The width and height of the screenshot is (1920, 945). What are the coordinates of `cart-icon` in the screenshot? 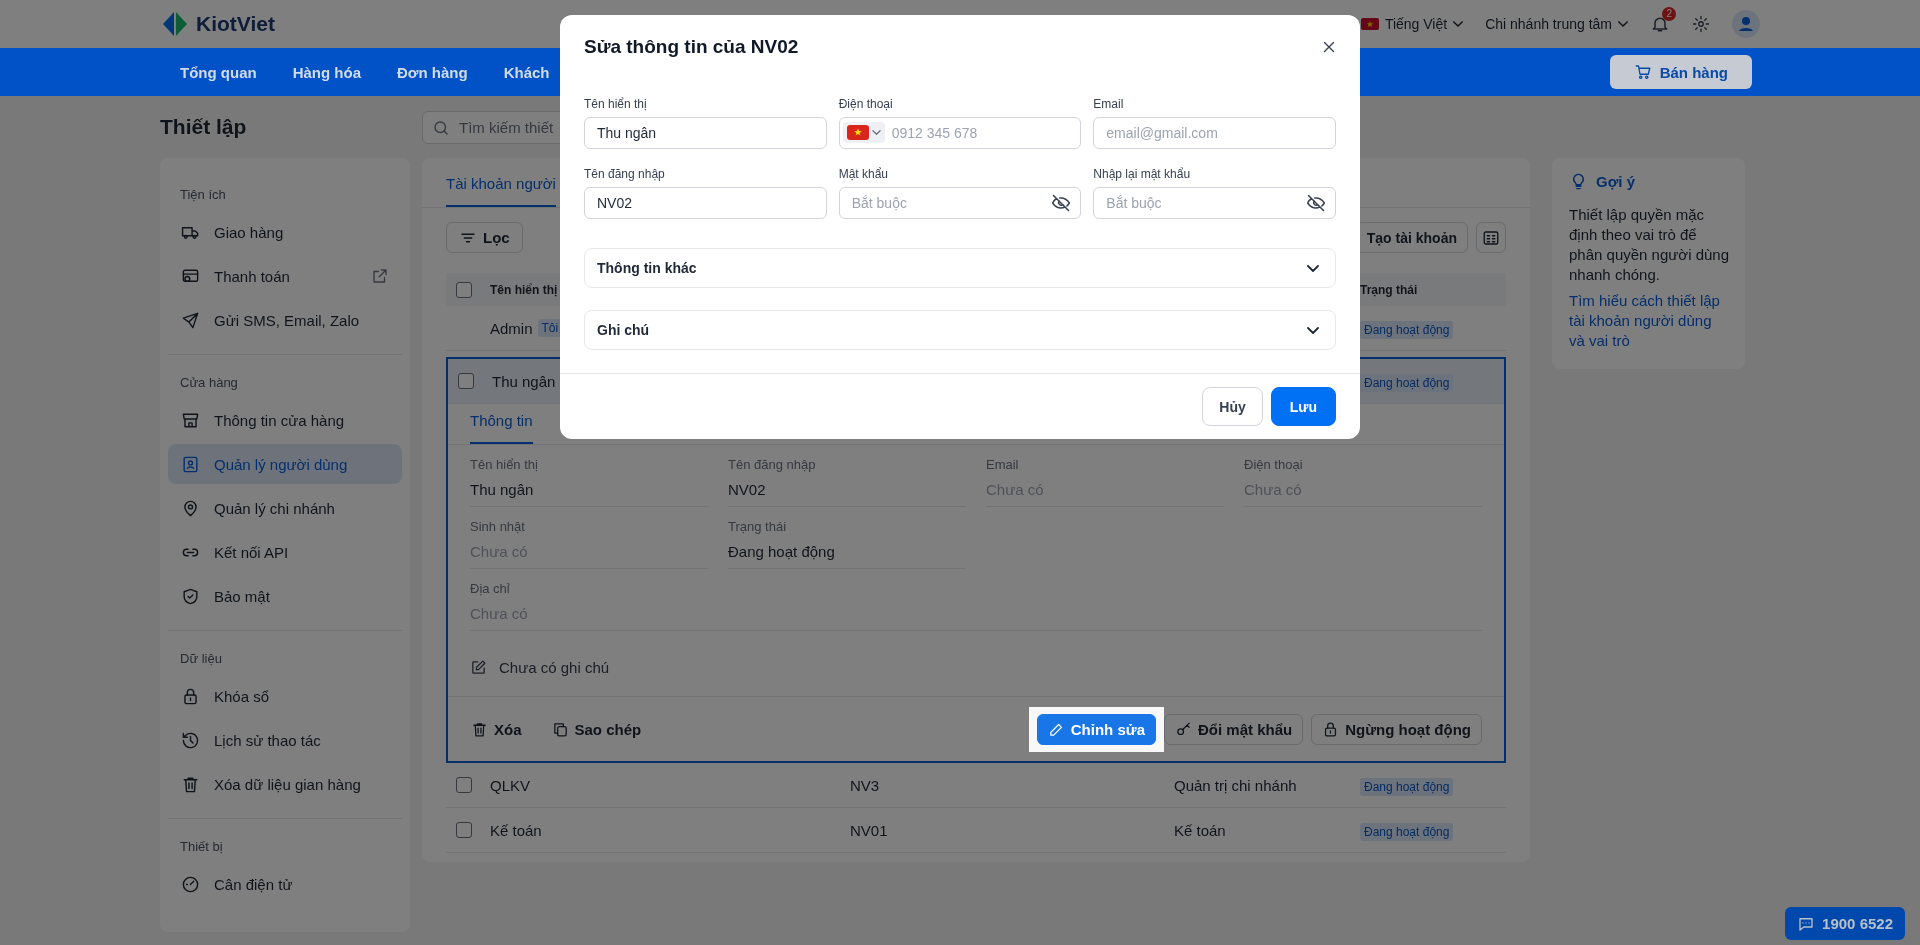 It's located at (1642, 72).